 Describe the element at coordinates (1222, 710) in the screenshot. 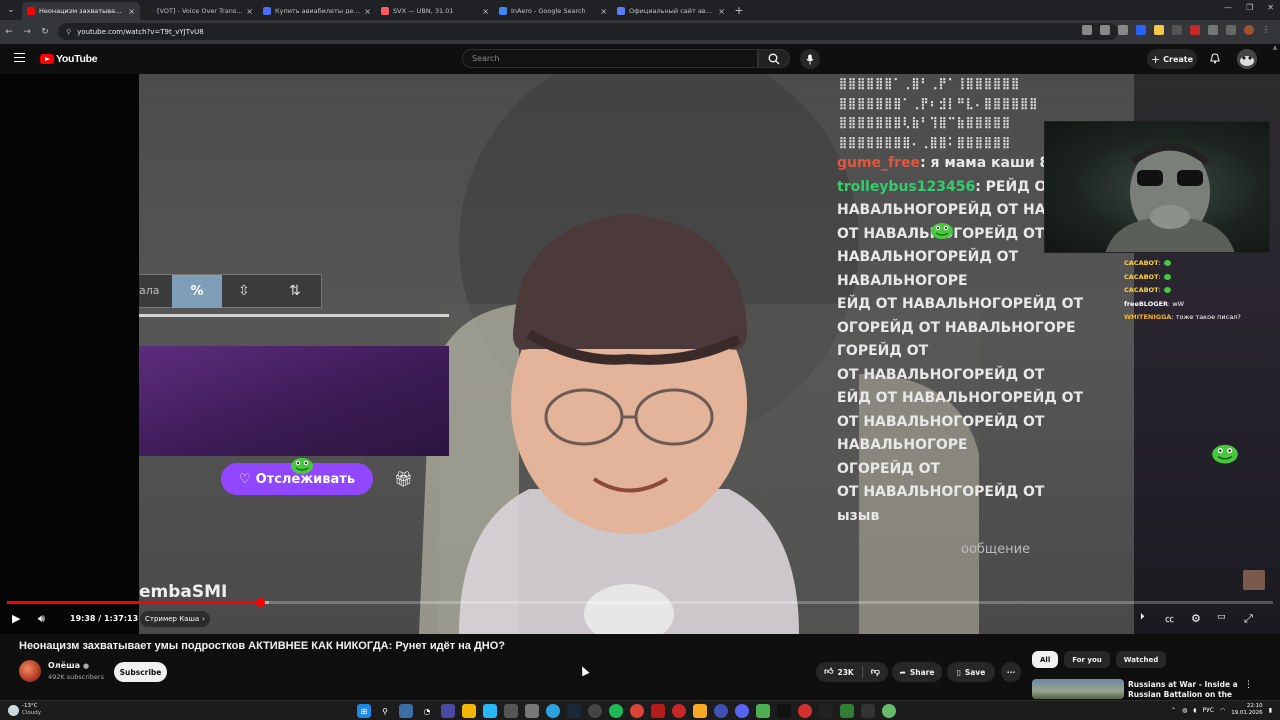

I see `wifi-icon: ◠` at that location.